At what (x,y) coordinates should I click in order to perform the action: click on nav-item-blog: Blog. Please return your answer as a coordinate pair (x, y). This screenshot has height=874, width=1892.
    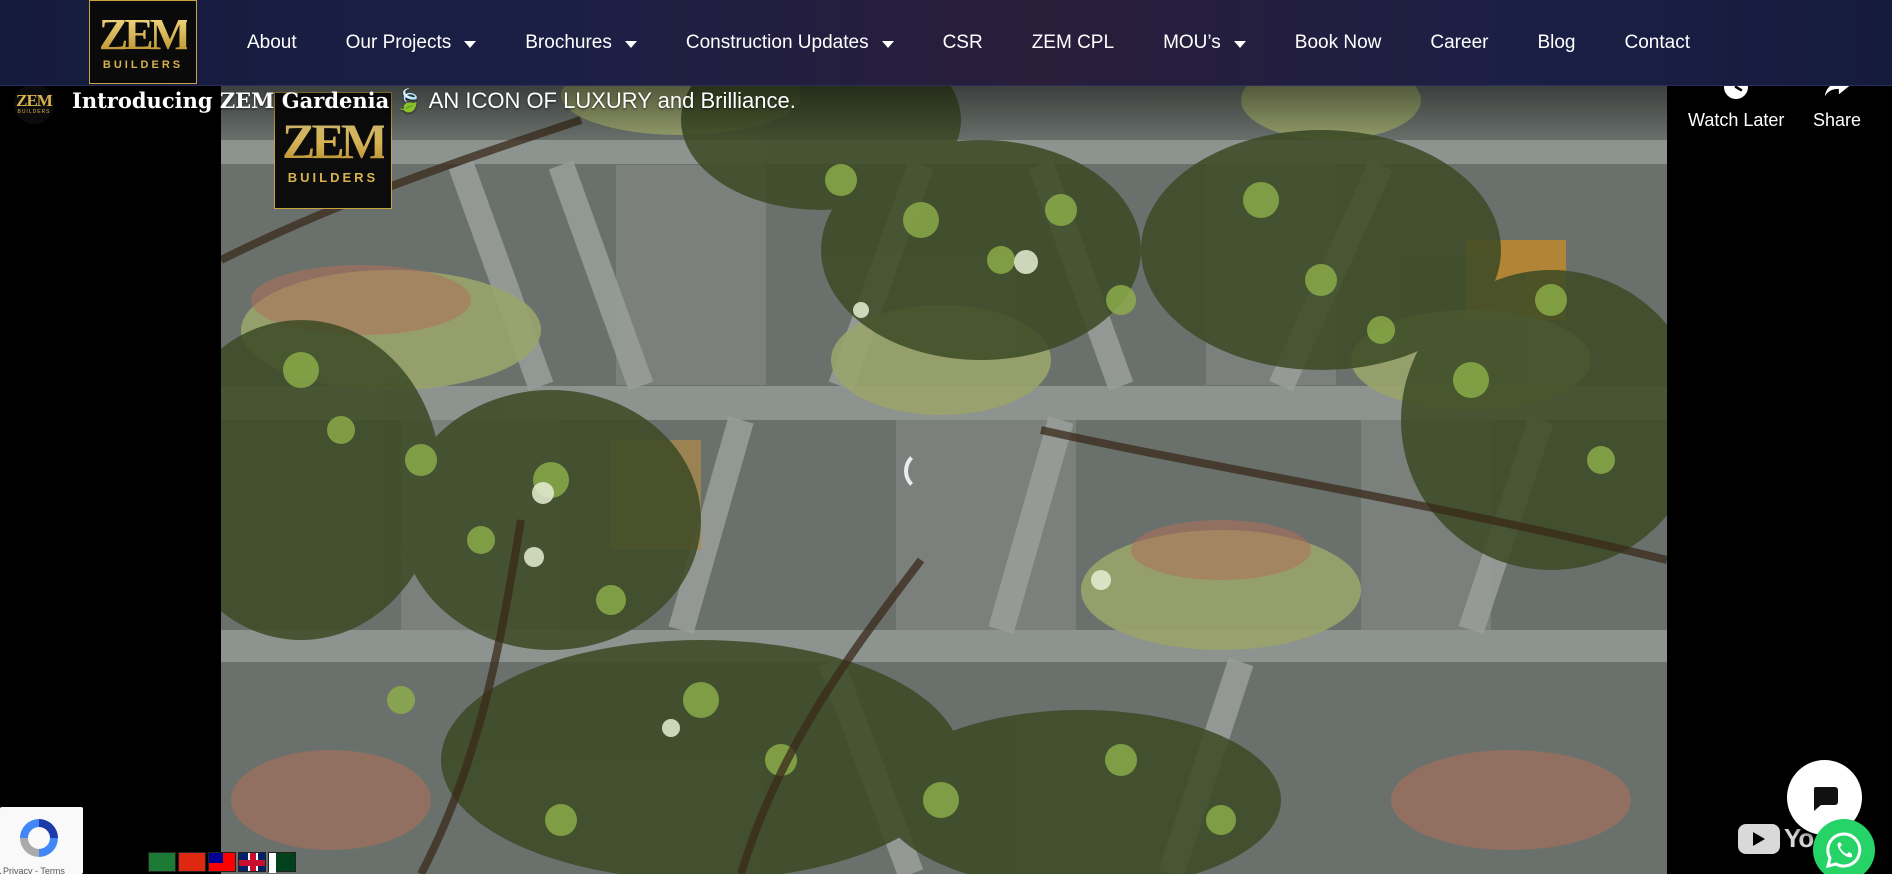
    Looking at the image, I should click on (1556, 43).